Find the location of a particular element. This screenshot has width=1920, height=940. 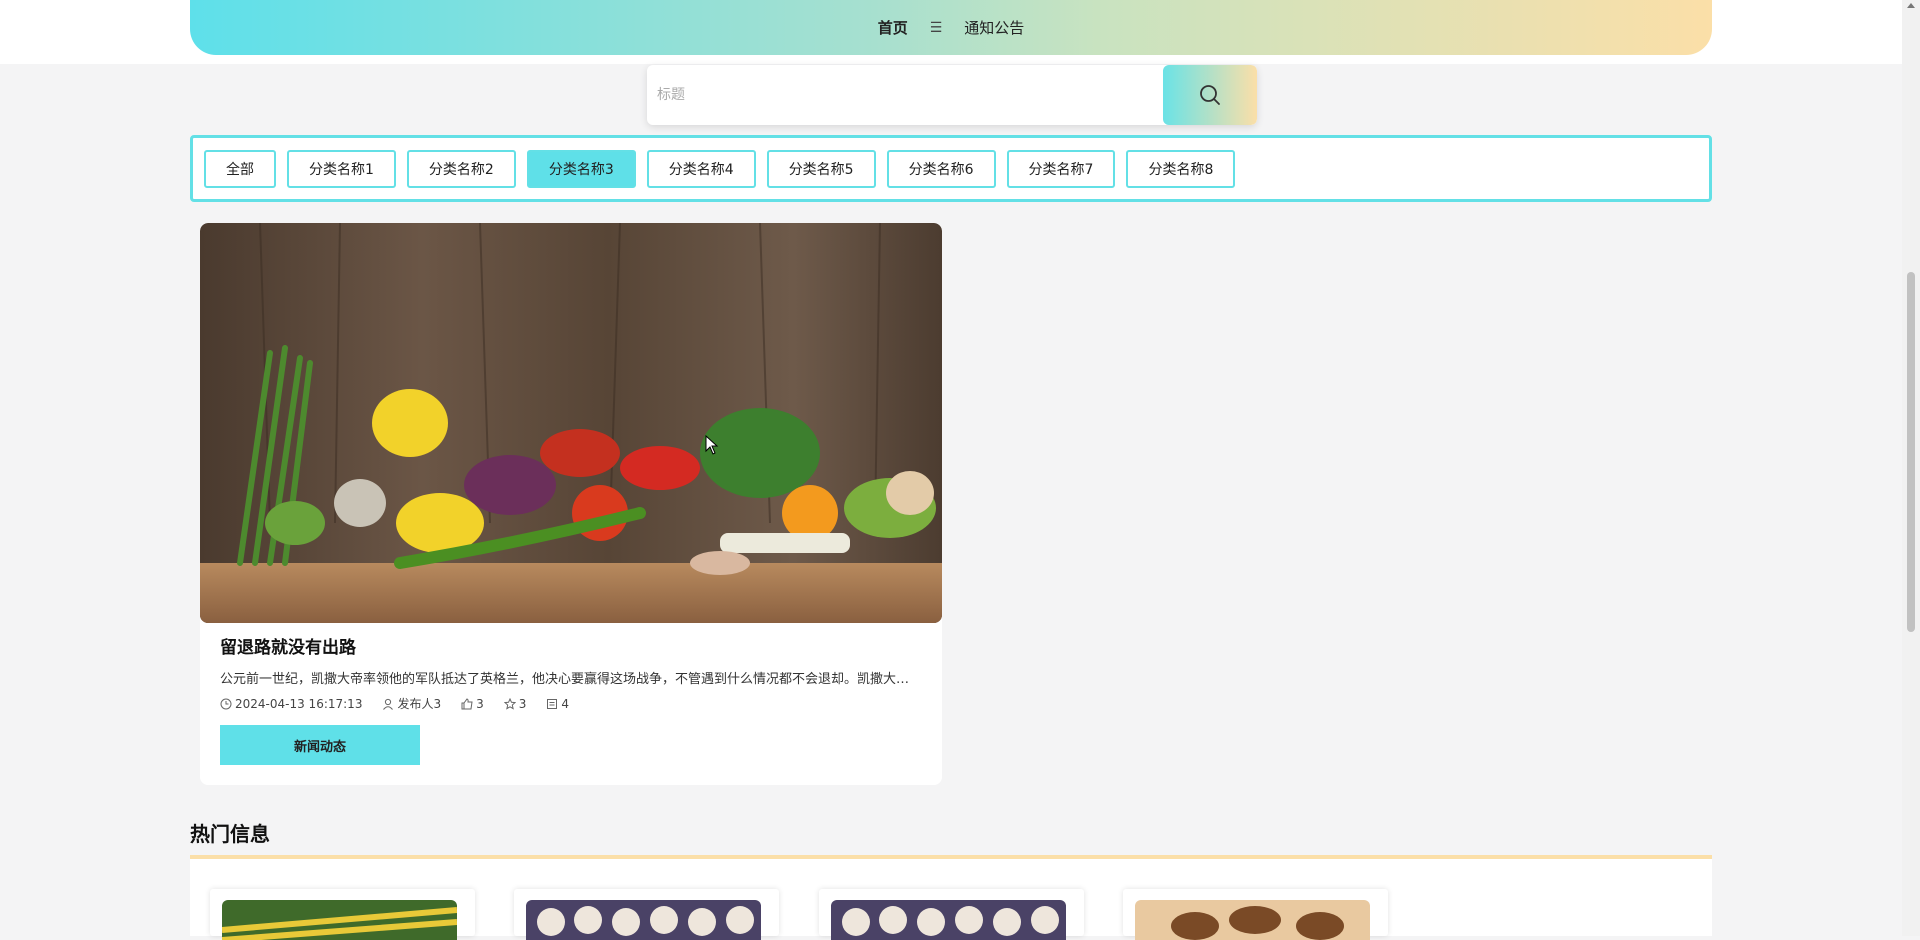

search-icon is located at coordinates (1210, 95).